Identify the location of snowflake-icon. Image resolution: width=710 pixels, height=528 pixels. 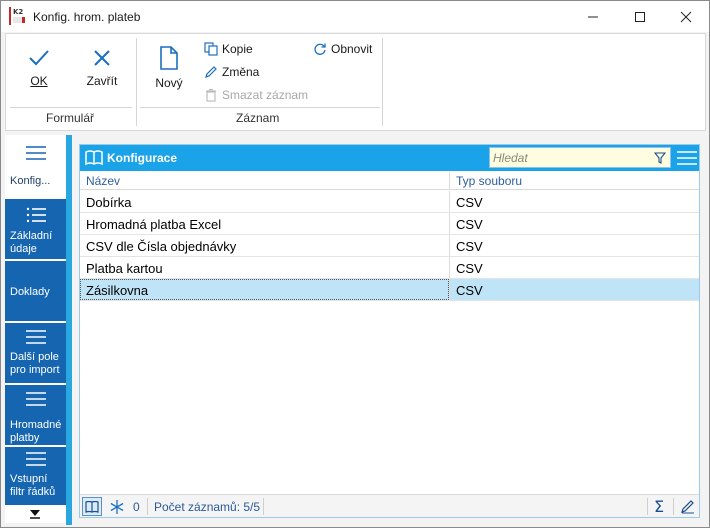
(117, 507).